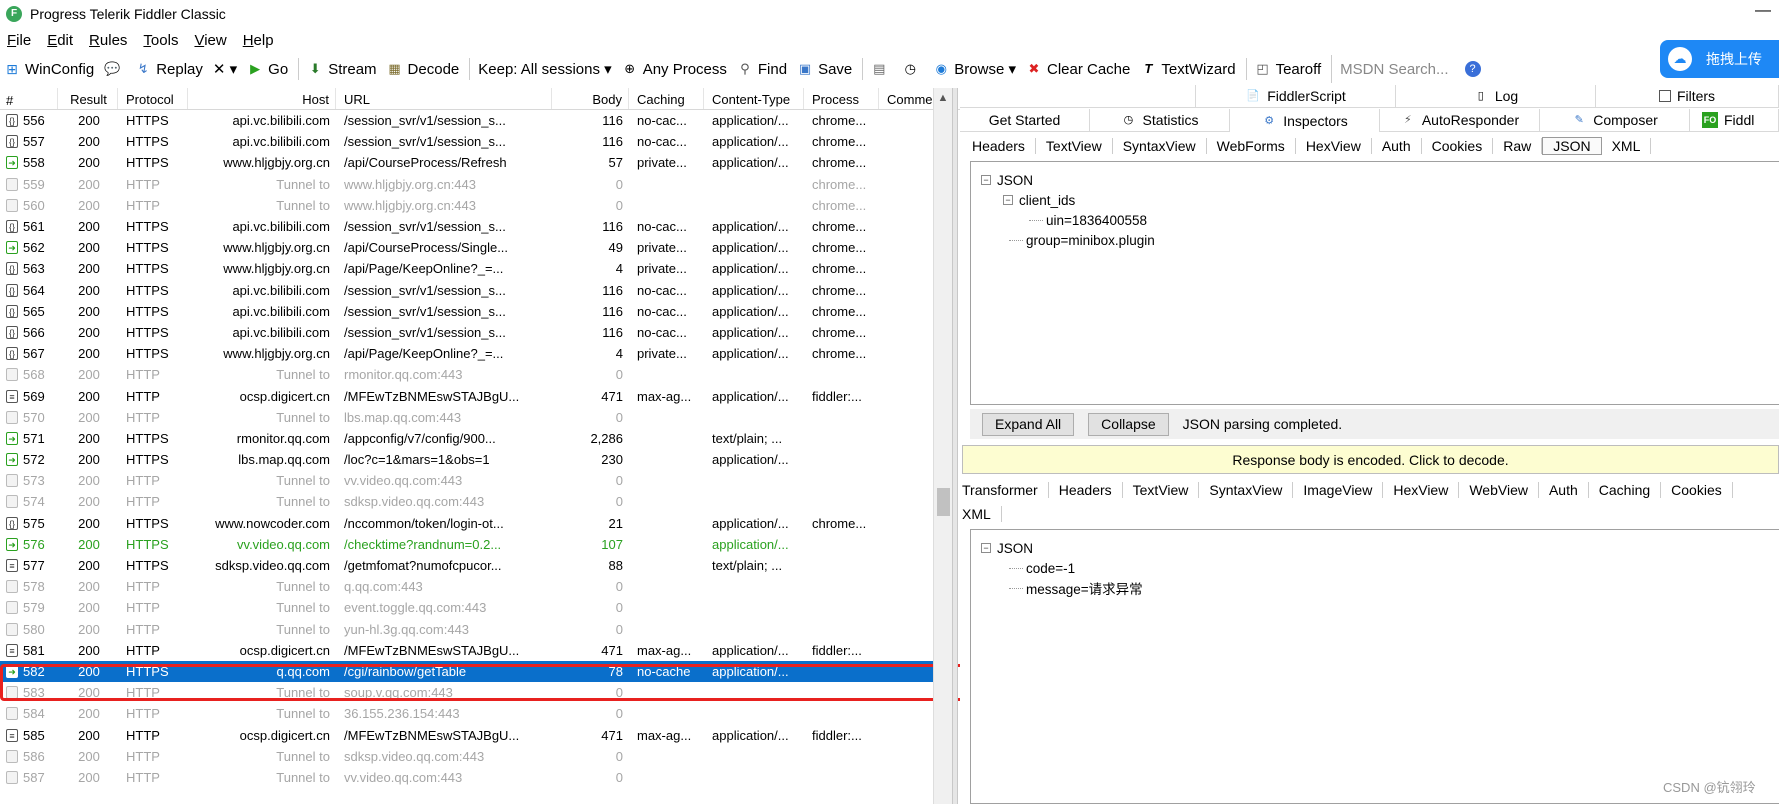 The image size is (1779, 804). What do you see at coordinates (1472, 69) in the screenshot?
I see `help-icon: ?` at bounding box center [1472, 69].